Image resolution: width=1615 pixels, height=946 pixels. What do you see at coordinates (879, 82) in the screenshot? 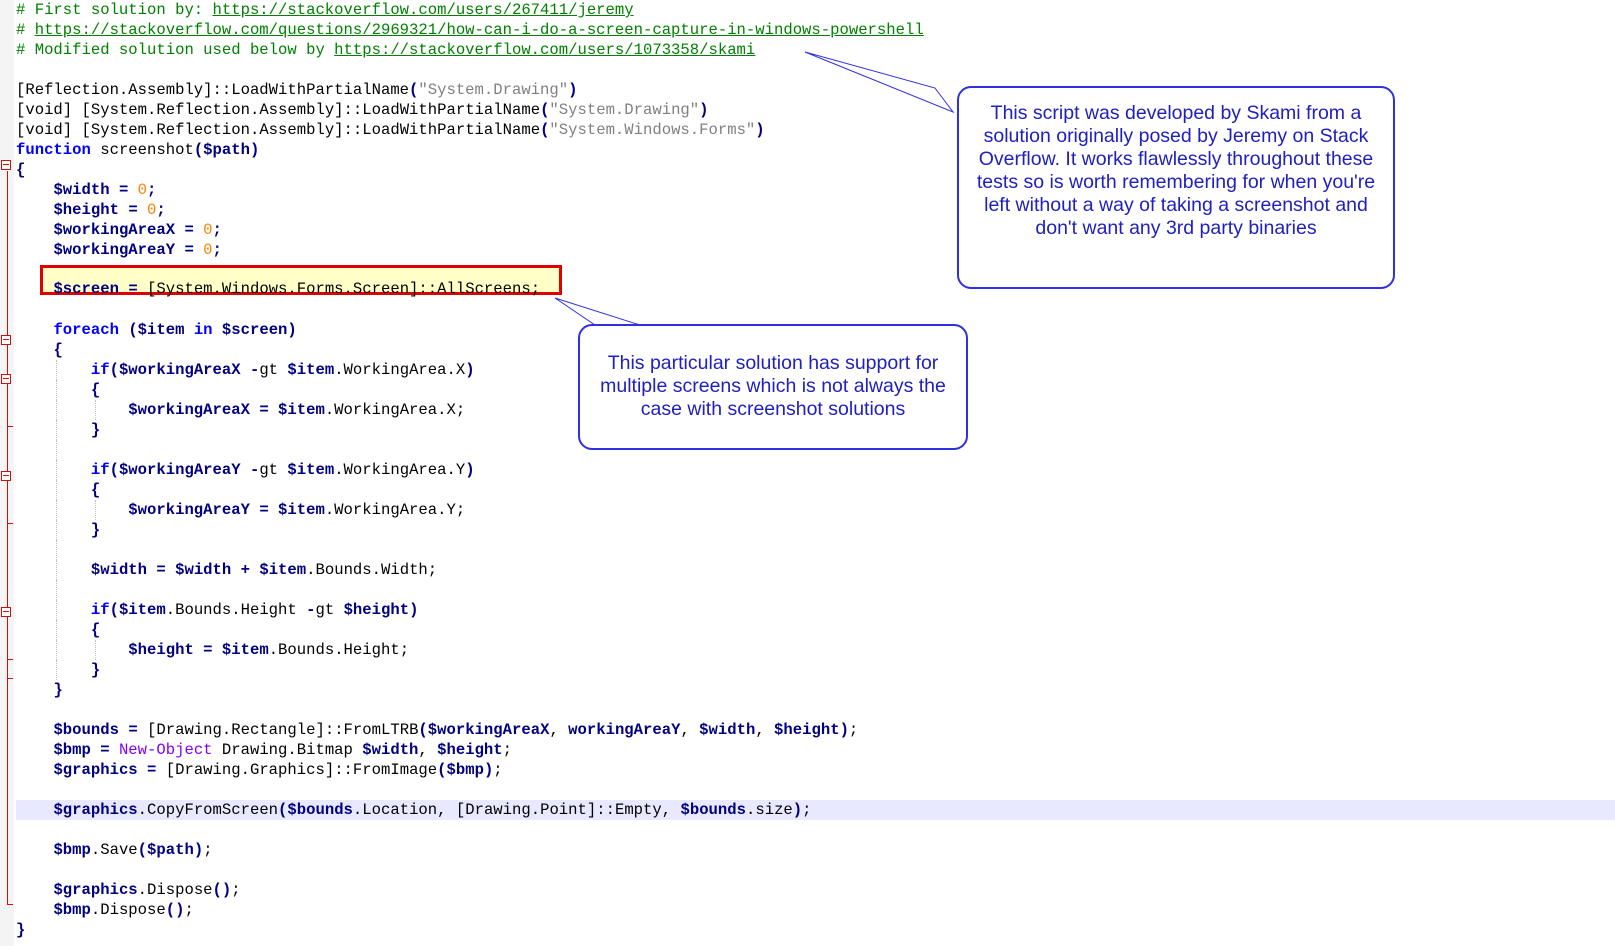
I see `callout-top-tail` at bounding box center [879, 82].